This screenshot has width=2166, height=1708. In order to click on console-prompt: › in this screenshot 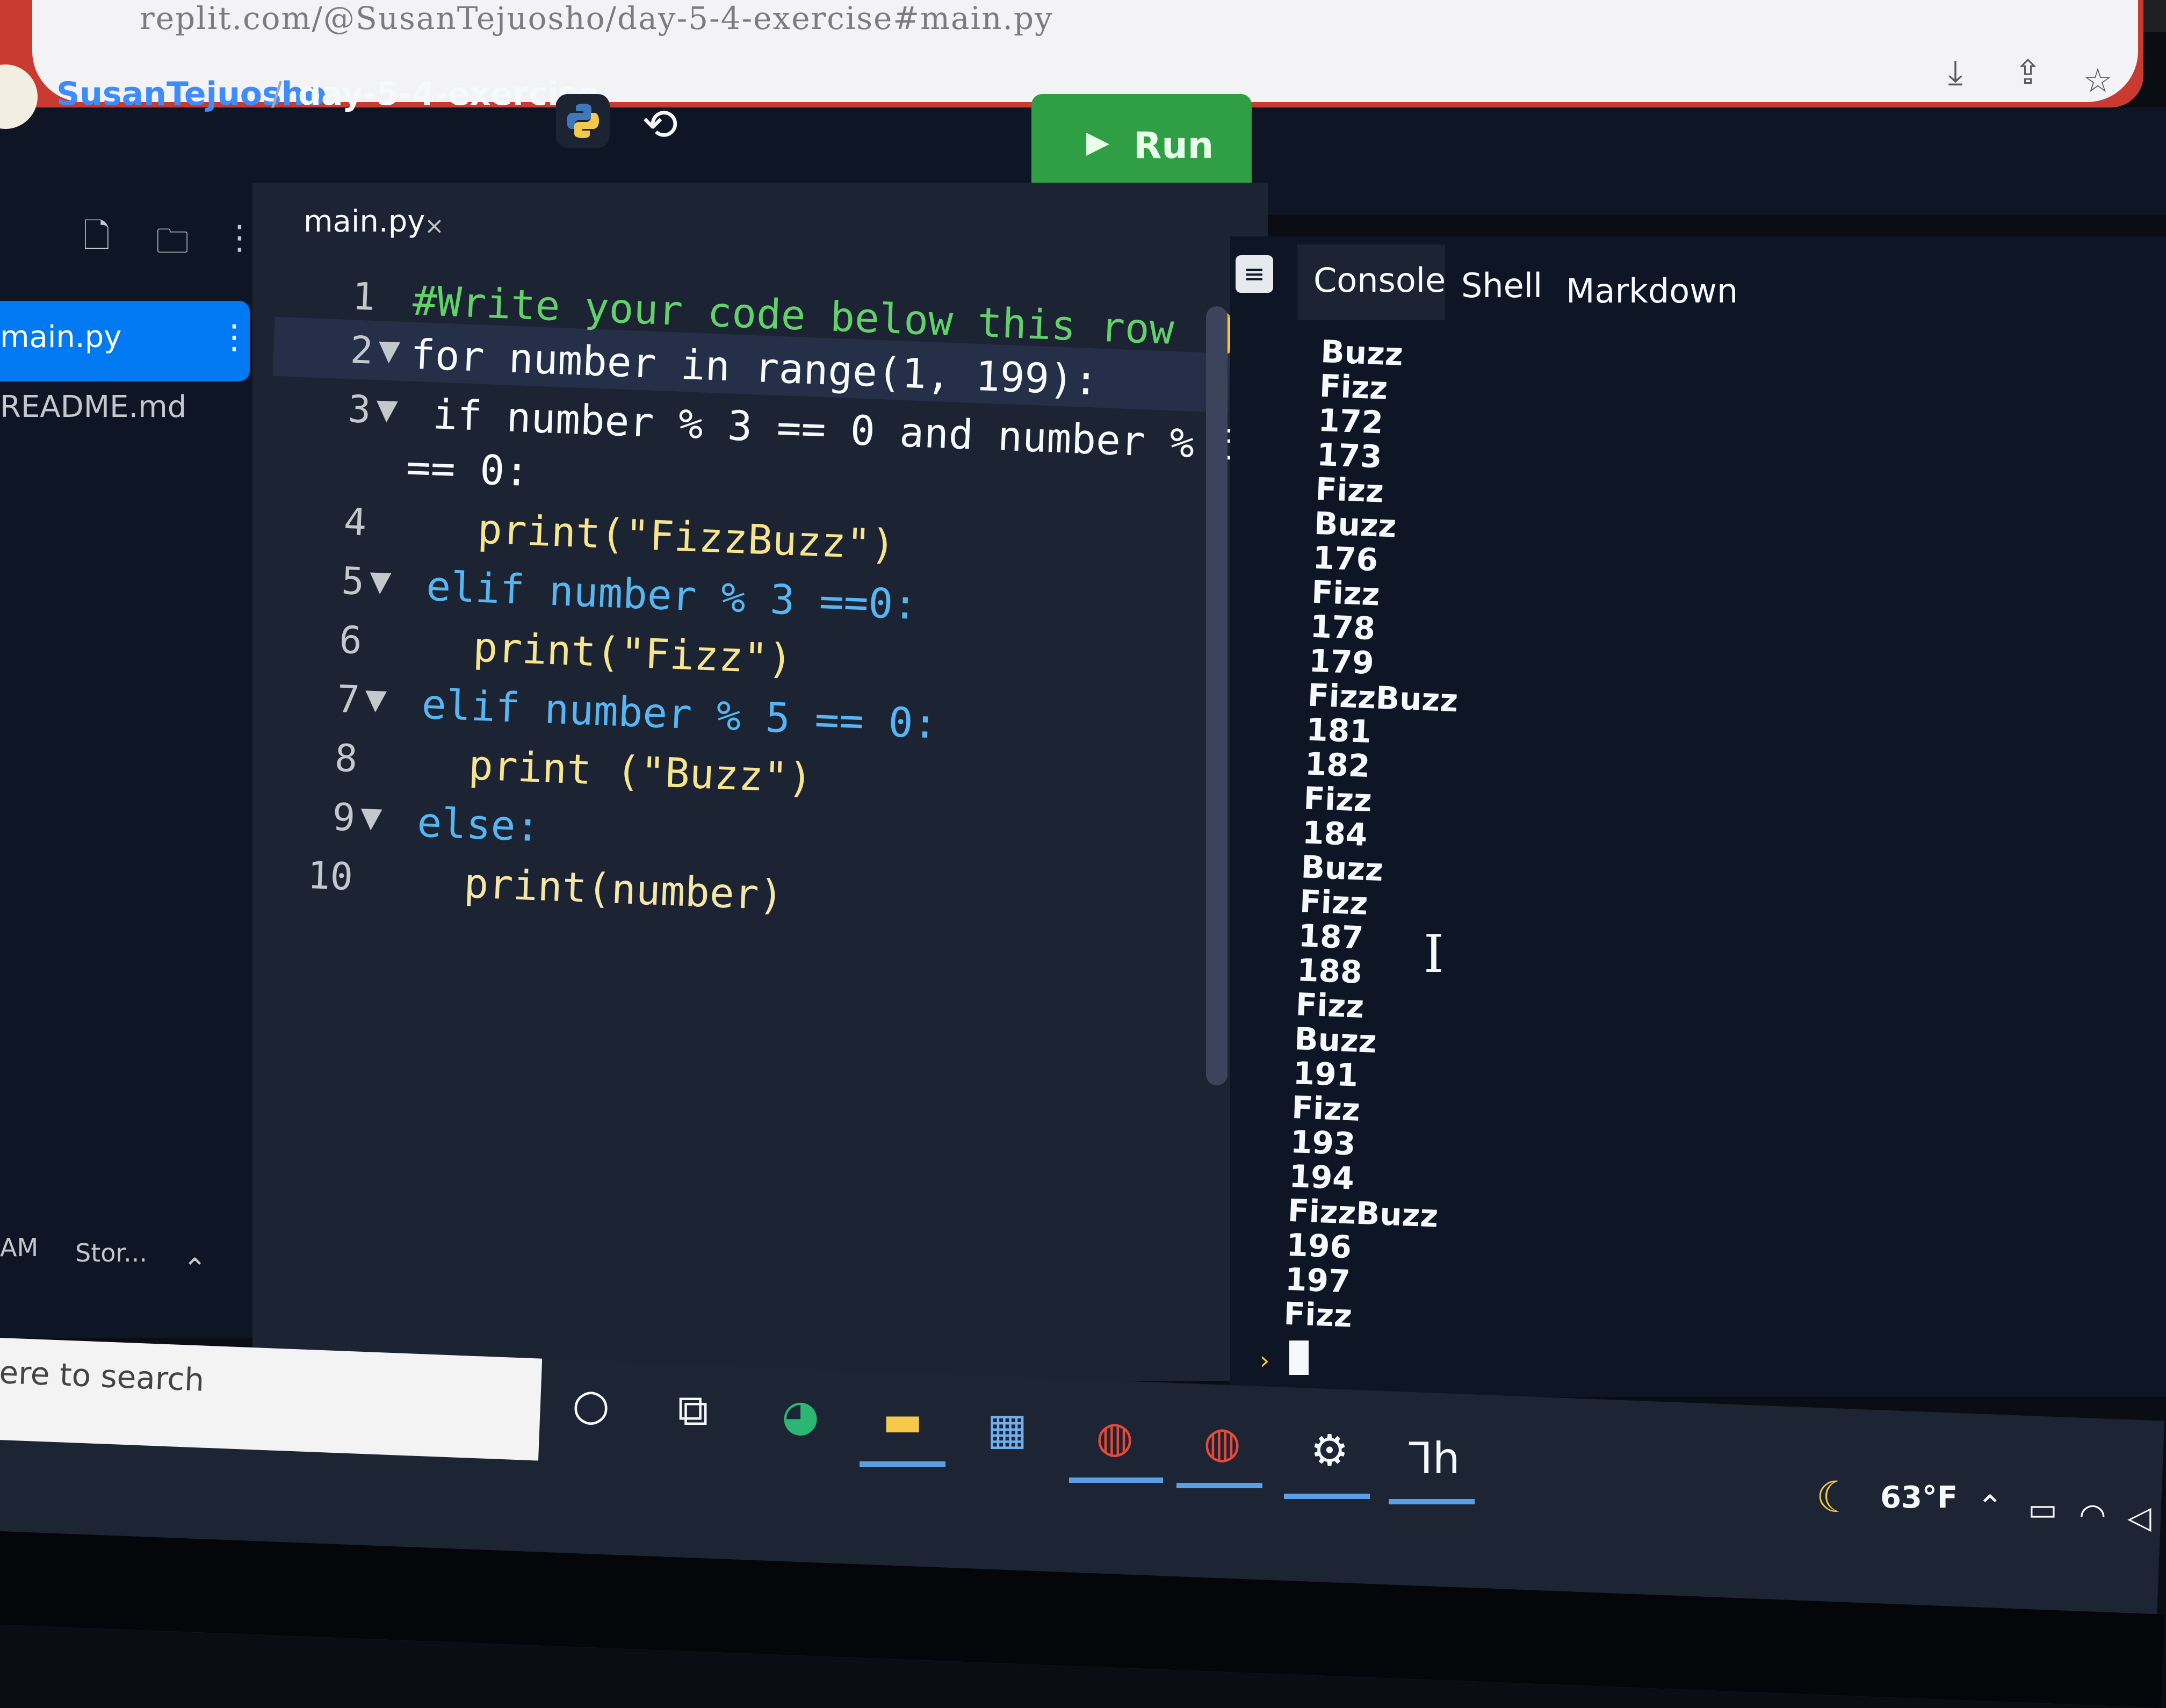, I will do `click(1265, 1360)`.